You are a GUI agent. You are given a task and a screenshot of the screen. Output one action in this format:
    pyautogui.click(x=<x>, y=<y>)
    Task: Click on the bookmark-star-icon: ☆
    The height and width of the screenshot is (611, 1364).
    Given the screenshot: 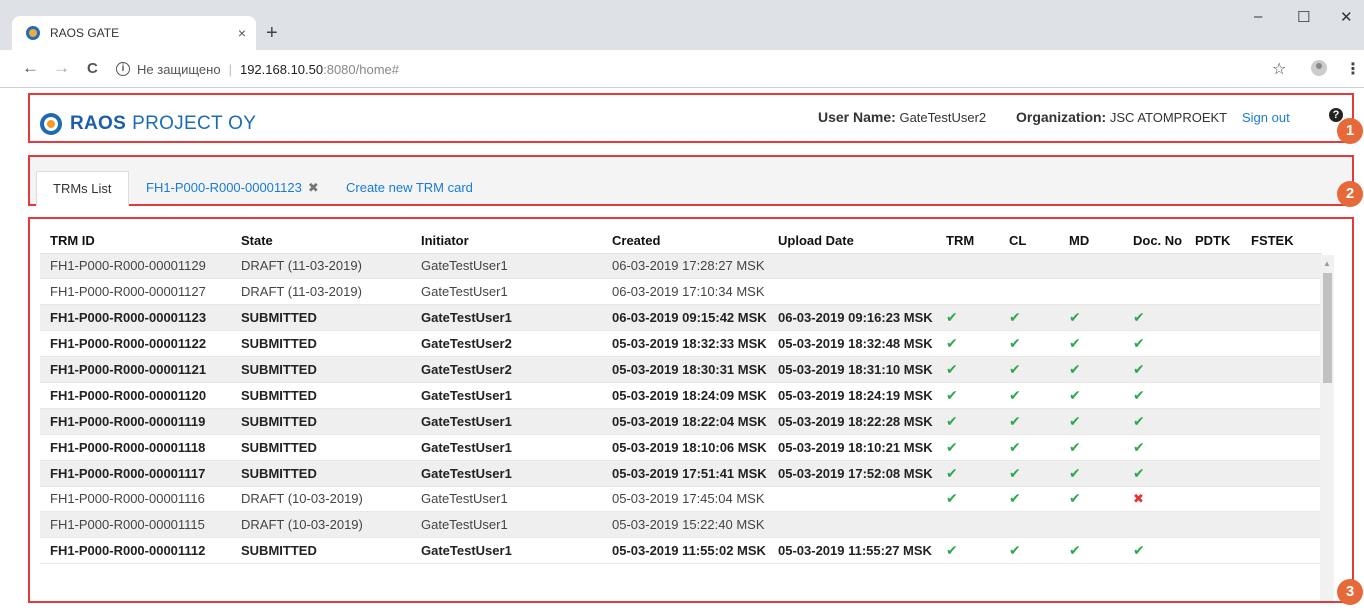 What is the action you would take?
    pyautogui.click(x=1279, y=69)
    